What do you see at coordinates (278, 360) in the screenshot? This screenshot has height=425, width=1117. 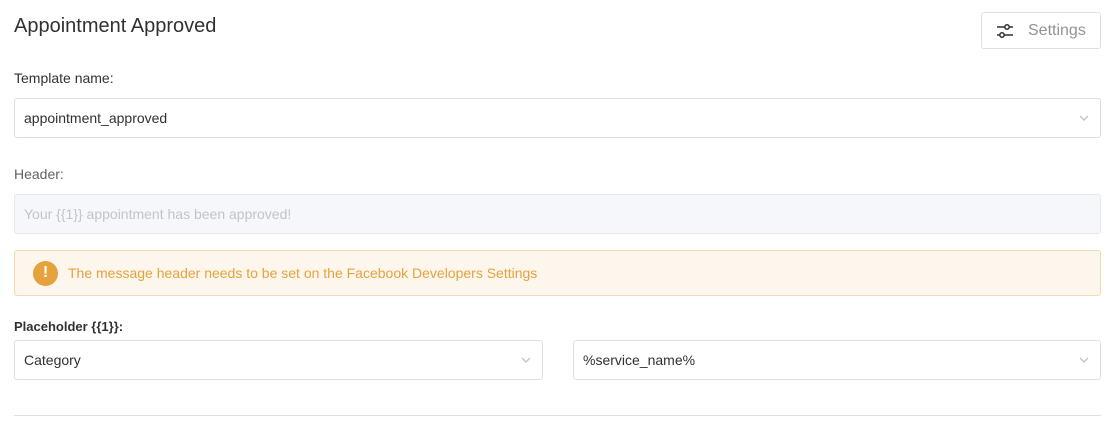 I see `placeholder-type-select: Category` at bounding box center [278, 360].